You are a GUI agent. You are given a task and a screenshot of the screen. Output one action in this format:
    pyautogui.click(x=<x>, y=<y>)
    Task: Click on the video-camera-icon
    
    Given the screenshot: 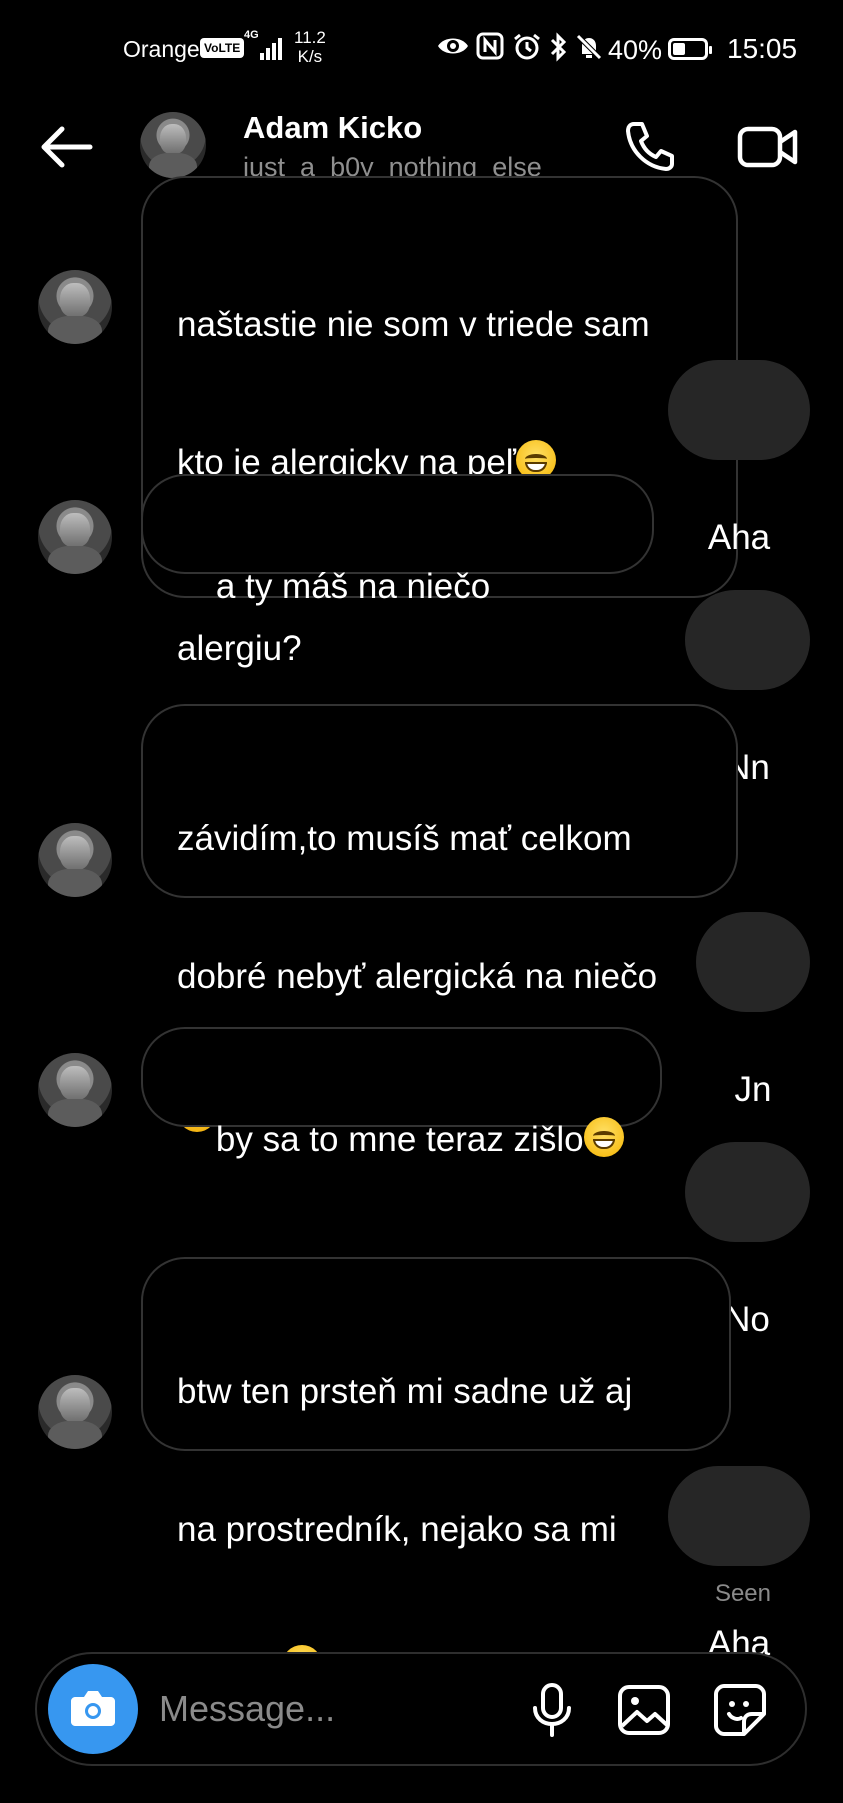 What is the action you would take?
    pyautogui.click(x=767, y=147)
    